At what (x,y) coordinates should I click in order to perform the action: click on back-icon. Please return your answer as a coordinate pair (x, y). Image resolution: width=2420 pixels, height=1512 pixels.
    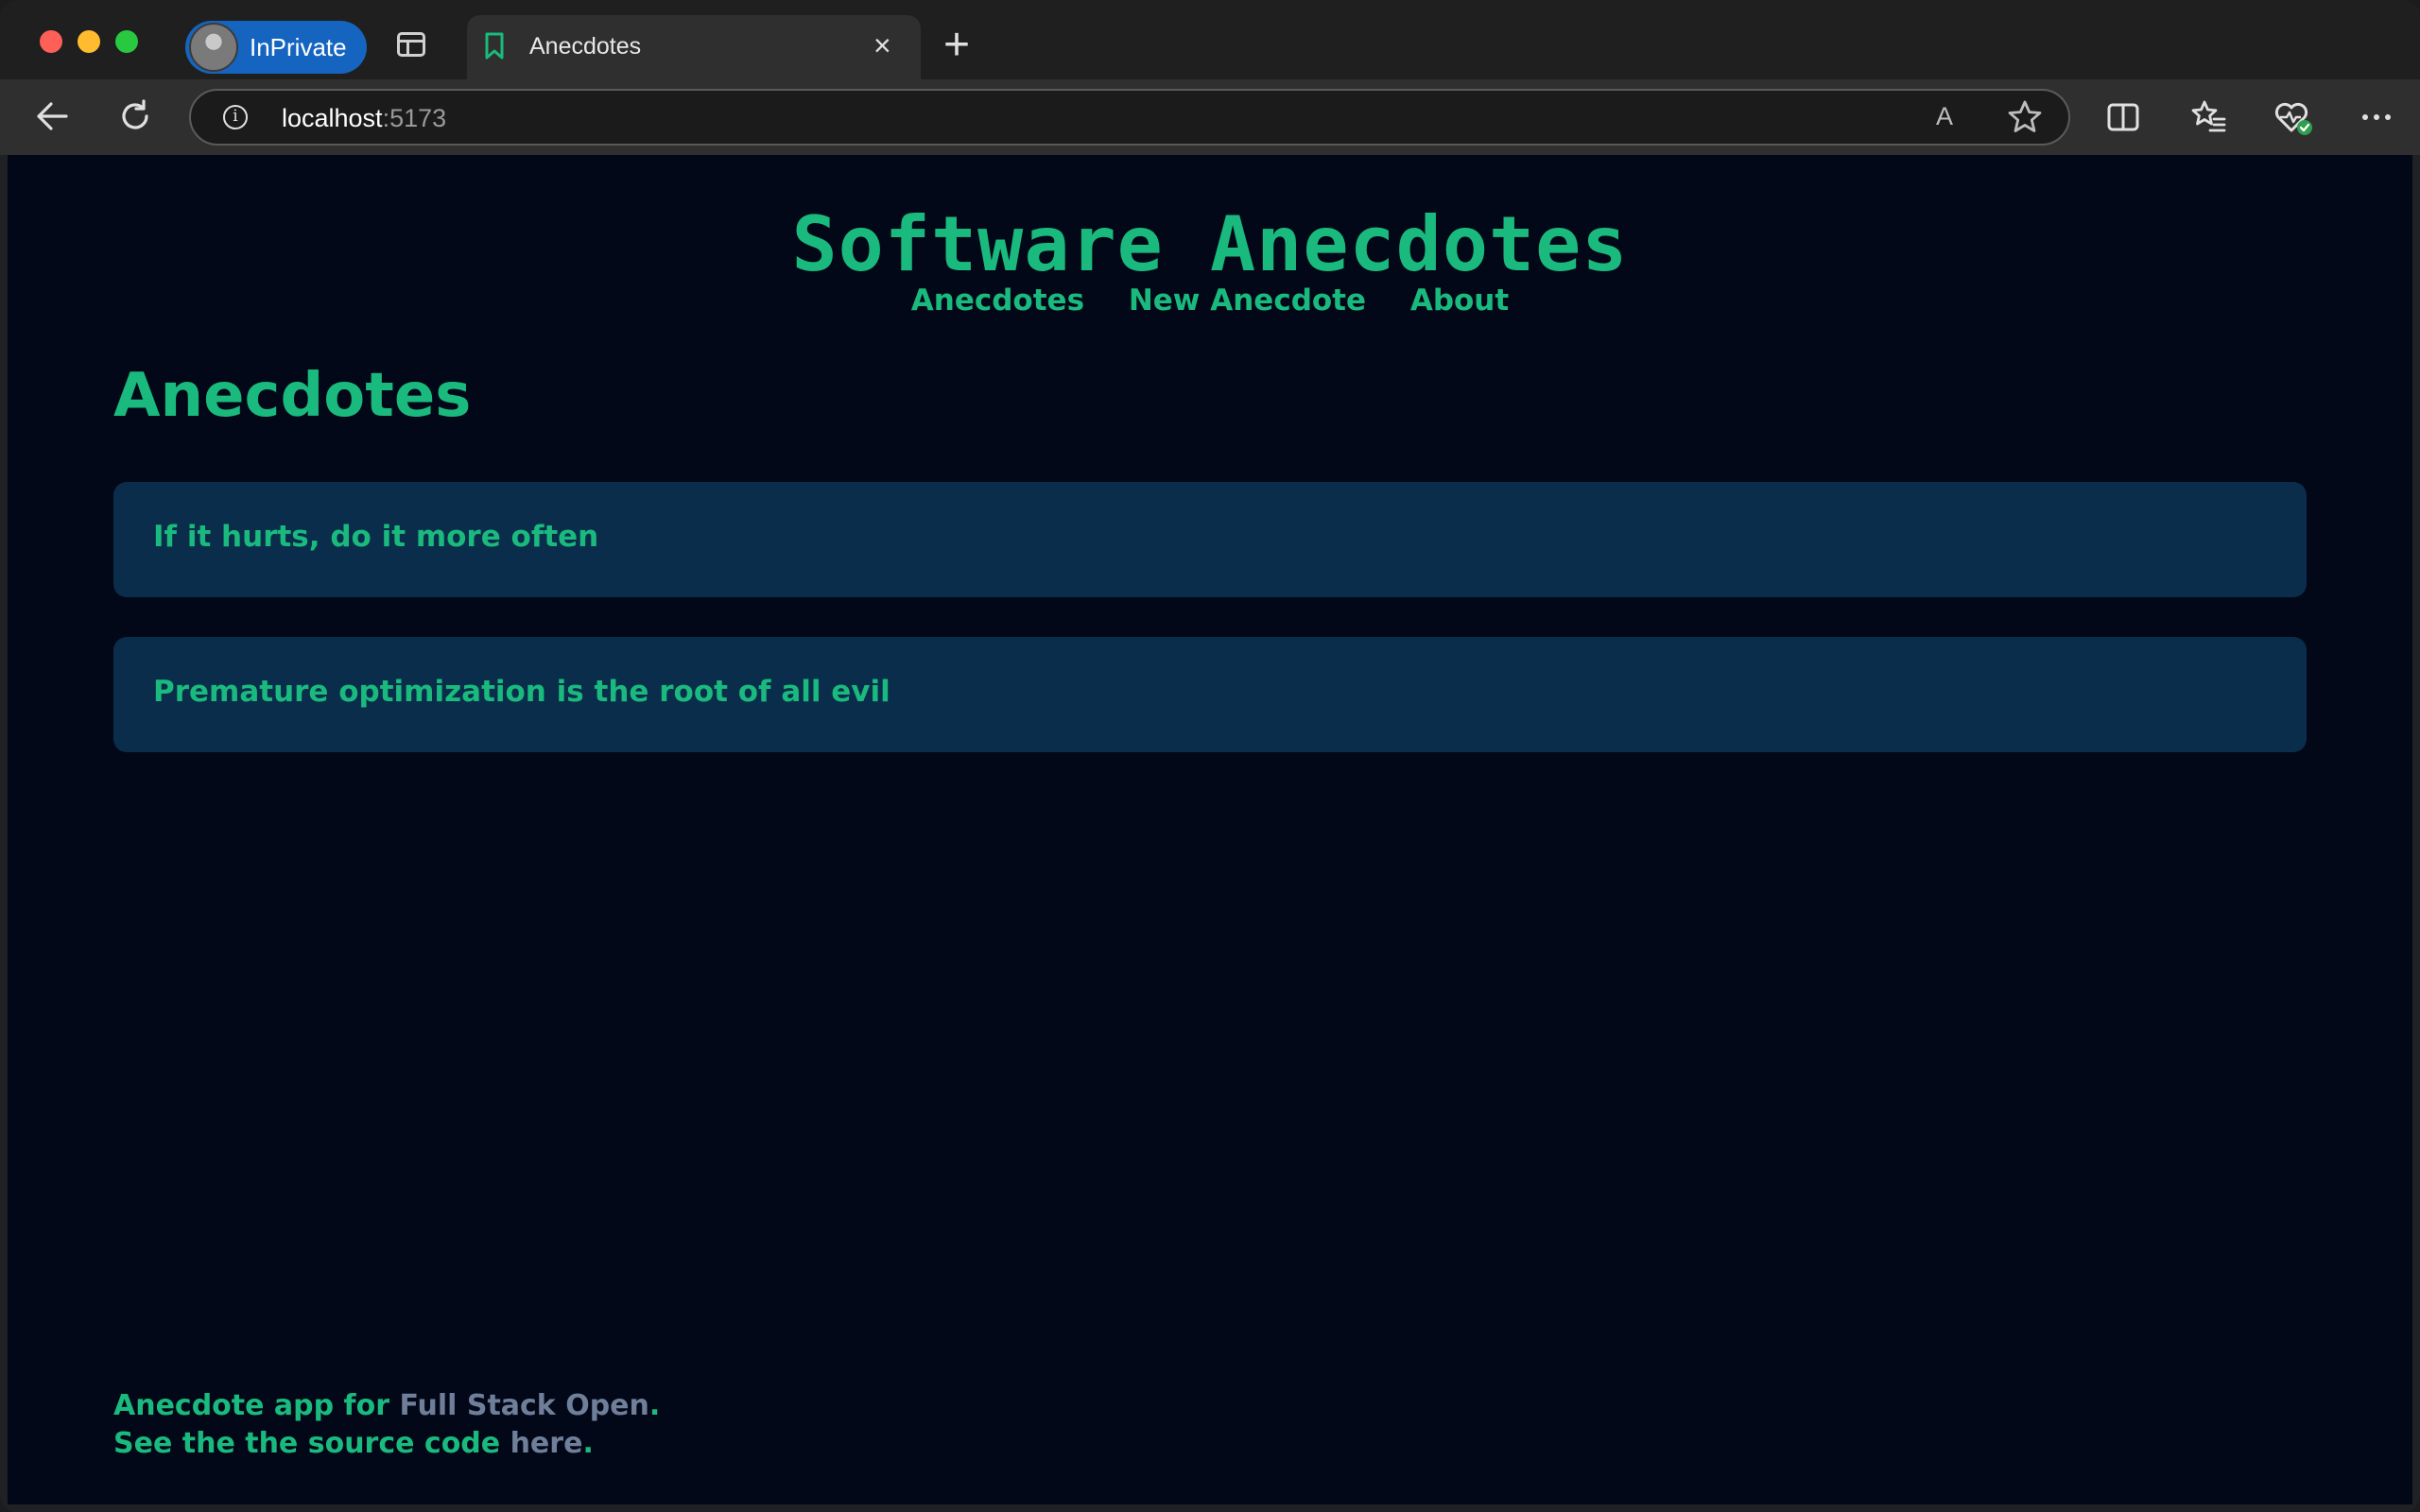
    Looking at the image, I should click on (52, 118).